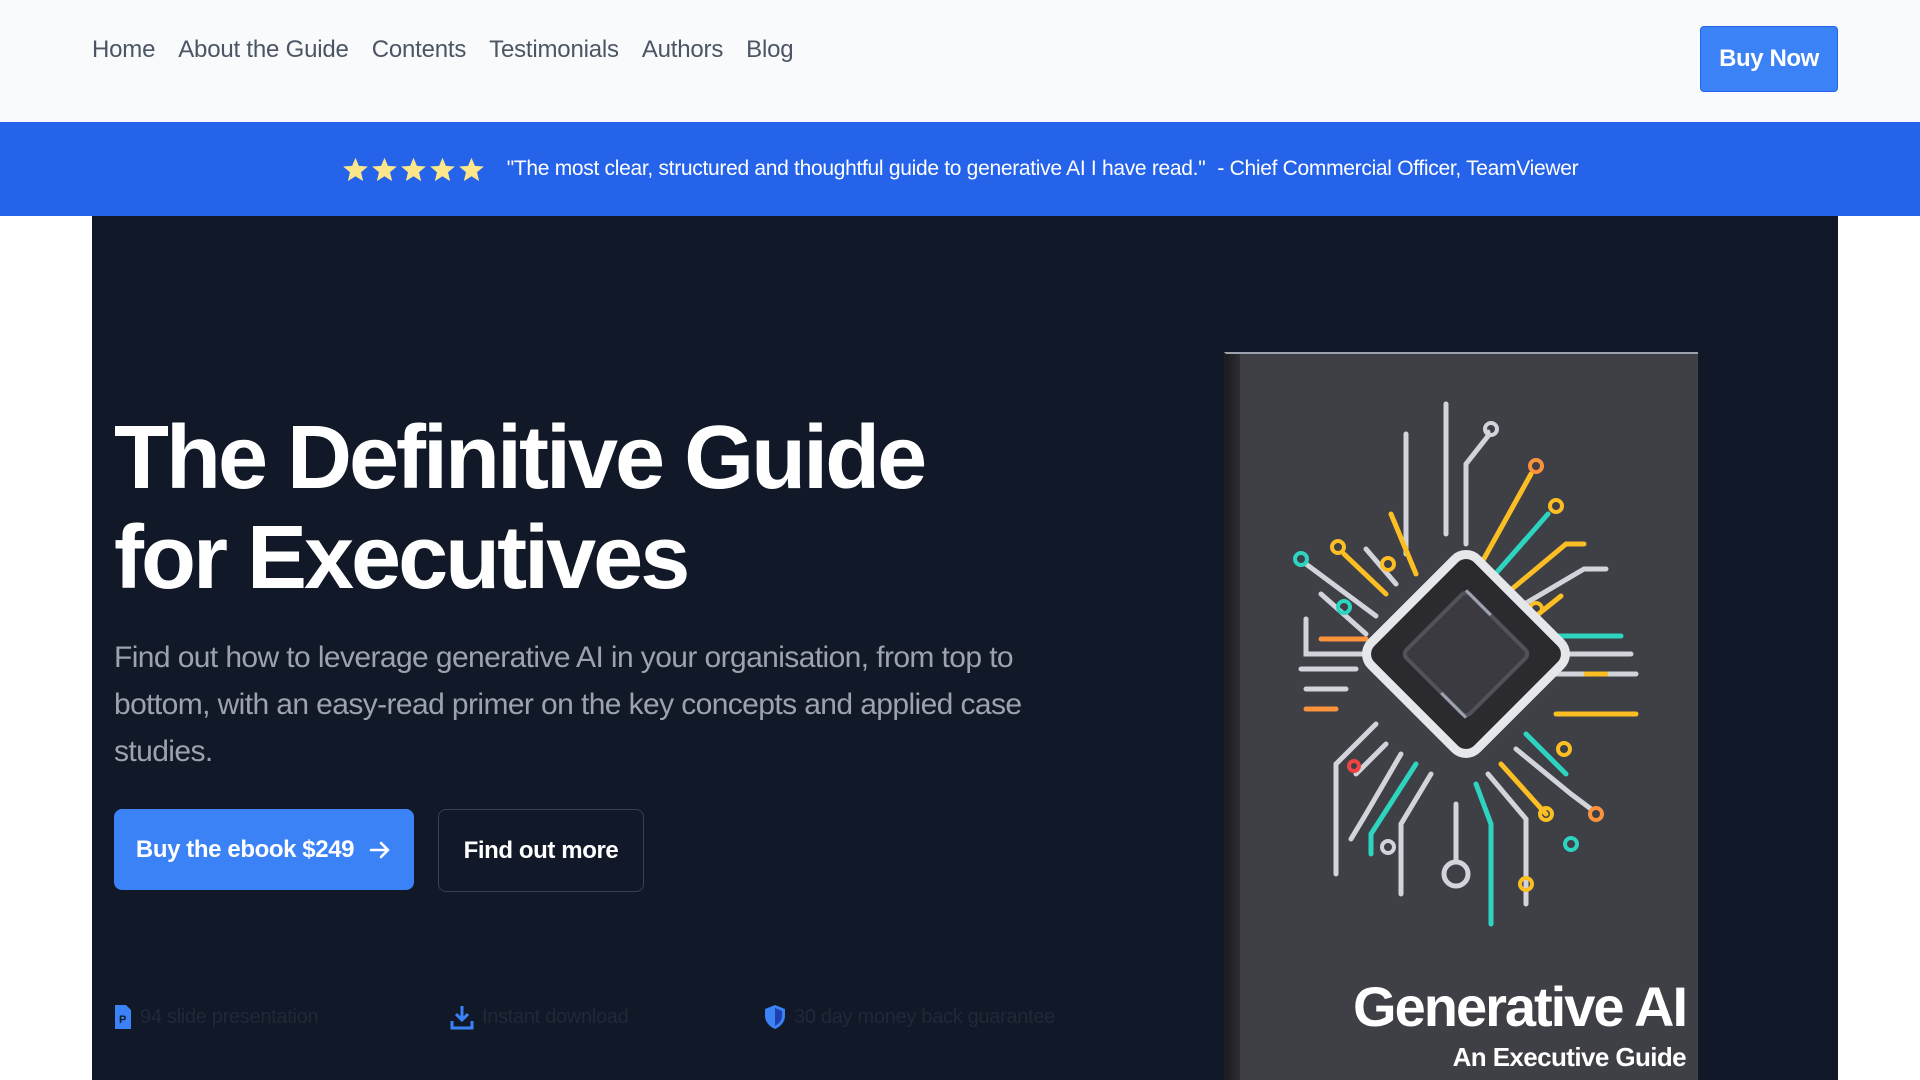  What do you see at coordinates (229, 1016) in the screenshot?
I see `feature-slides-text: 94 slide presentation` at bounding box center [229, 1016].